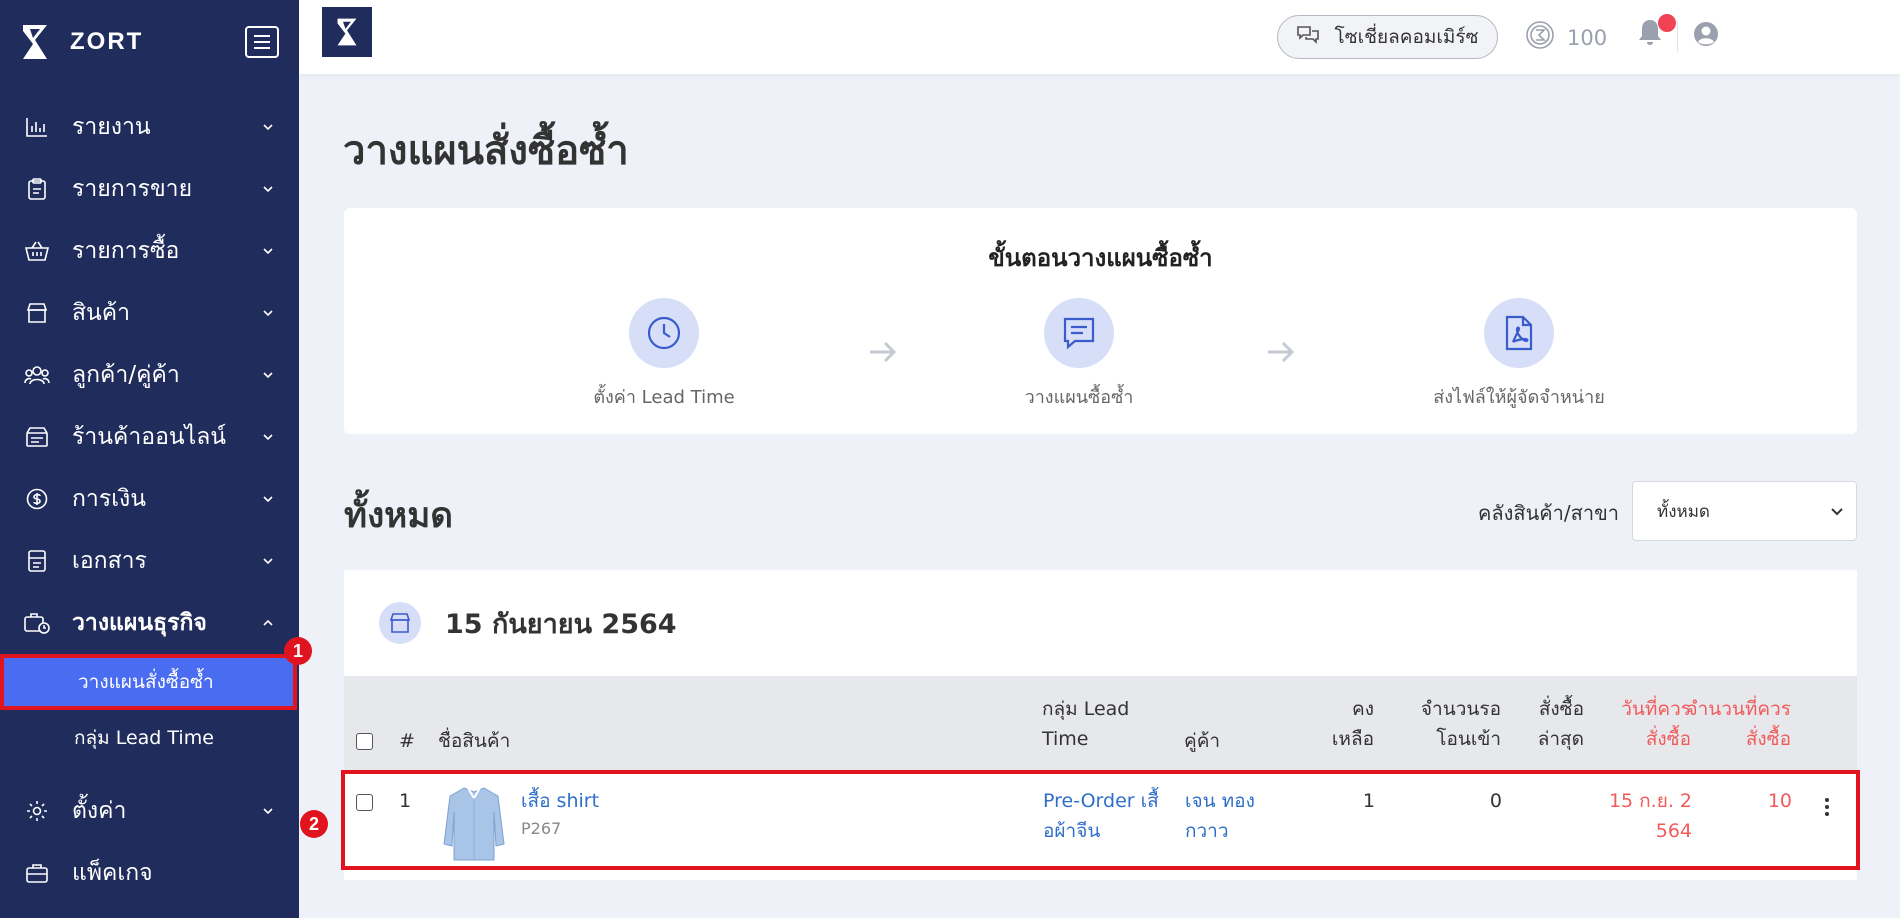 Image resolution: width=1900 pixels, height=918 pixels. What do you see at coordinates (474, 741) in the screenshot?
I see `column-header-name: ชื่อสินค้า` at bounding box center [474, 741].